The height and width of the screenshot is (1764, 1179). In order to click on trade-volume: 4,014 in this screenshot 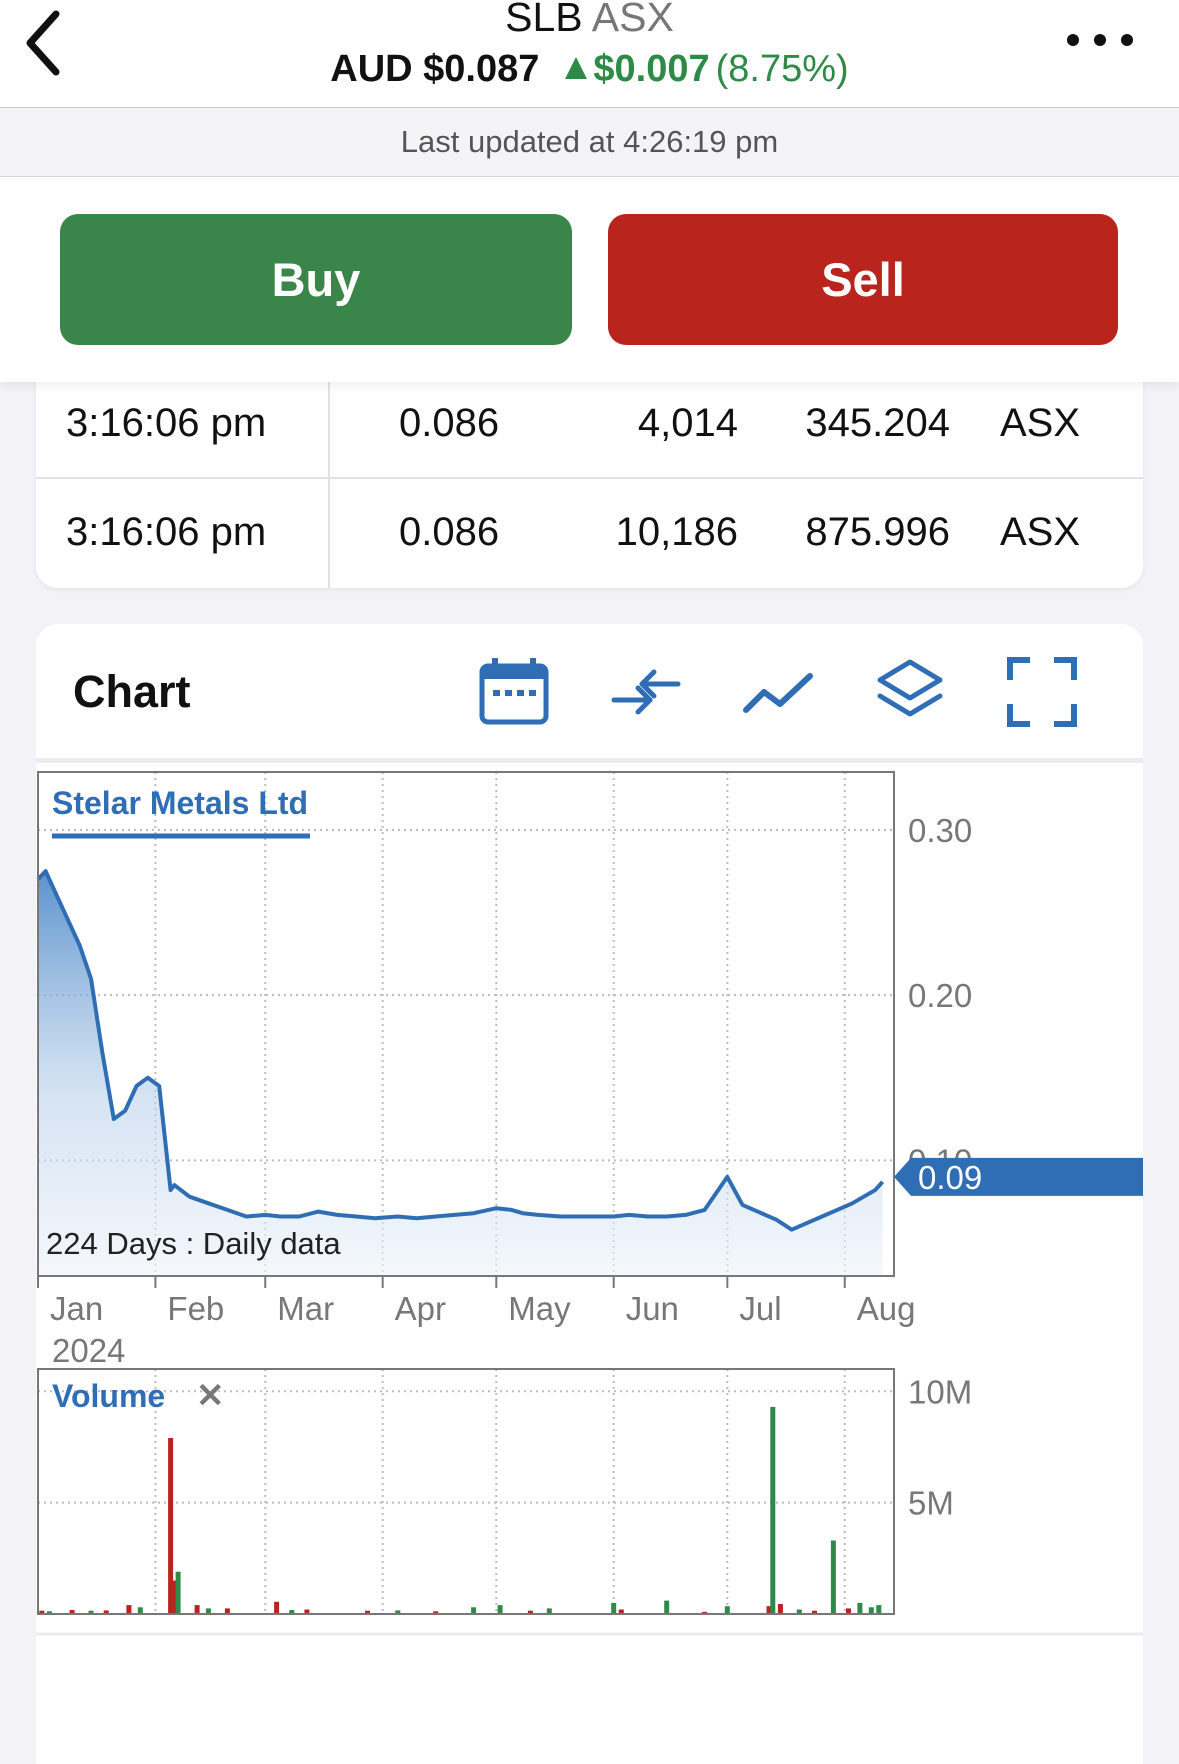, I will do `click(687, 423)`.